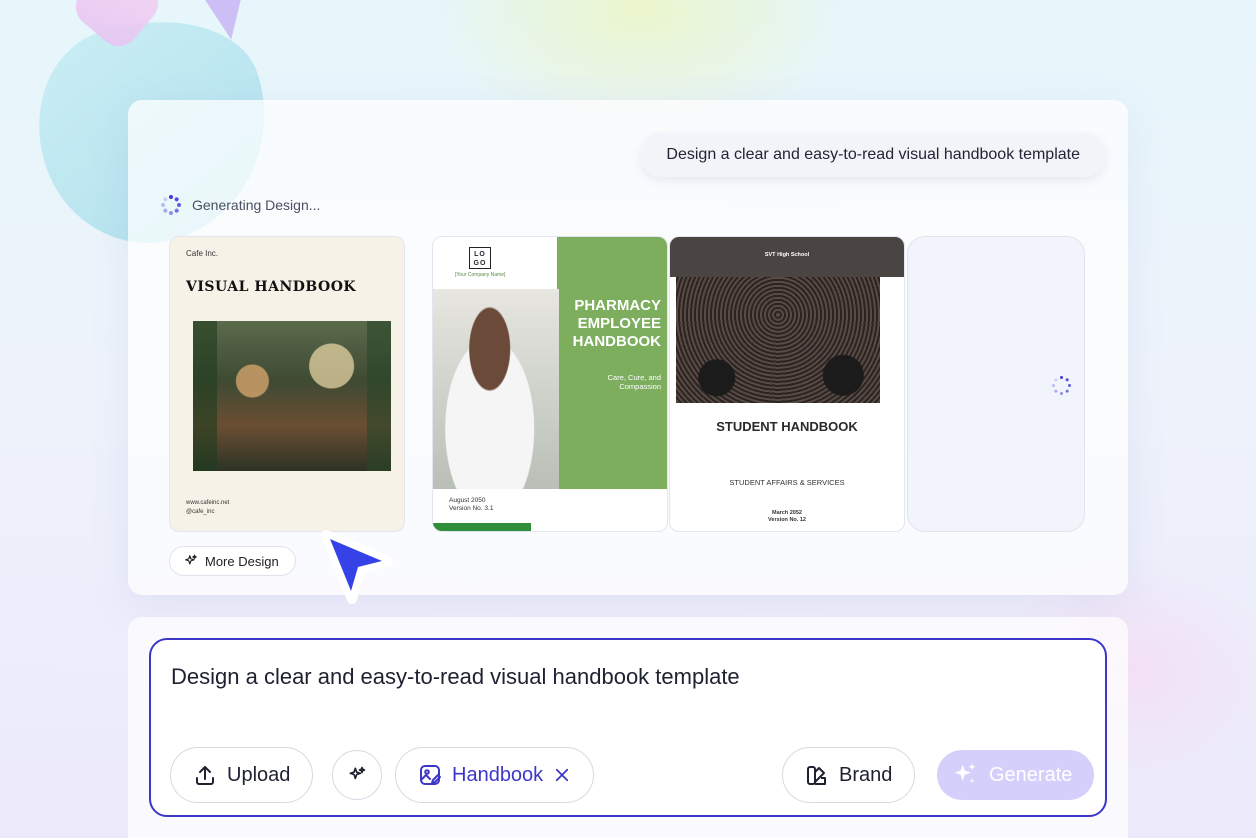 This screenshot has width=1256, height=838. I want to click on brand-button: Brand, so click(849, 775).